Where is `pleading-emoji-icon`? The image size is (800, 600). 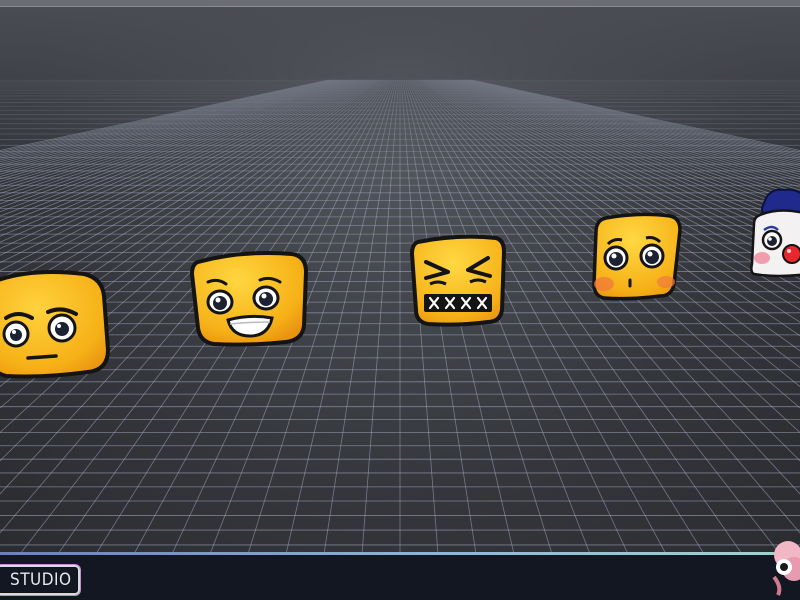 pleading-emoji-icon is located at coordinates (636, 257).